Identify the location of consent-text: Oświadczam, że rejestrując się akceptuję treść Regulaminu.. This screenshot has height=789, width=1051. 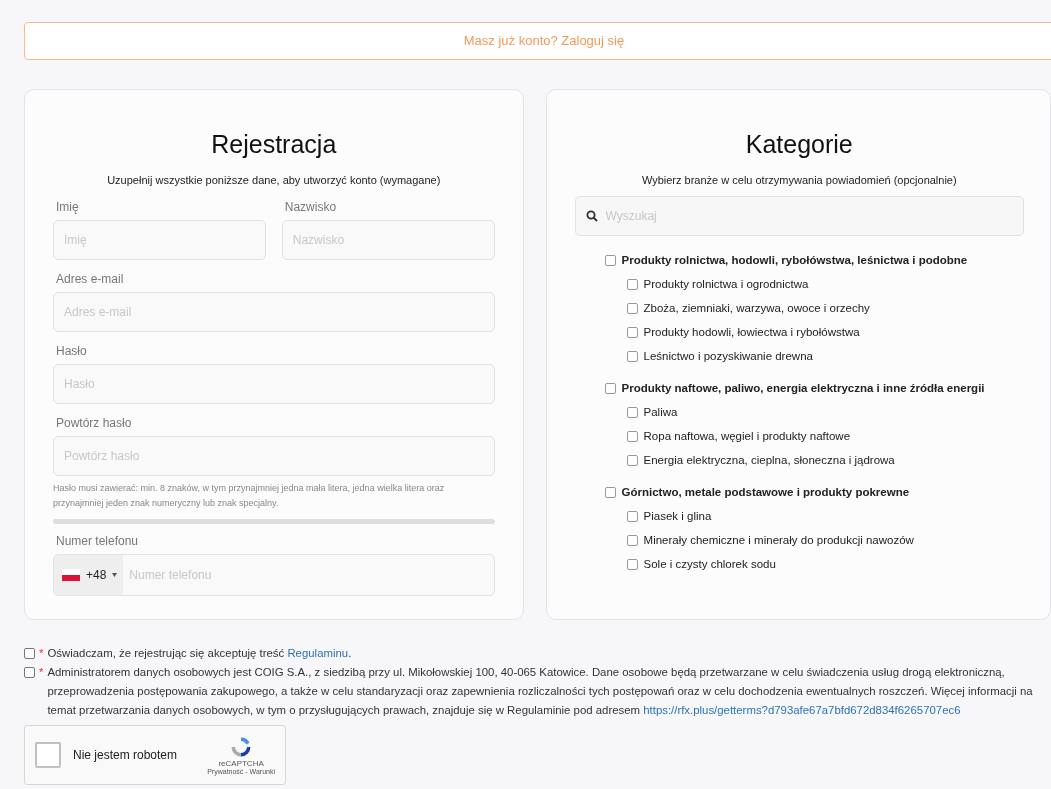
(199, 653).